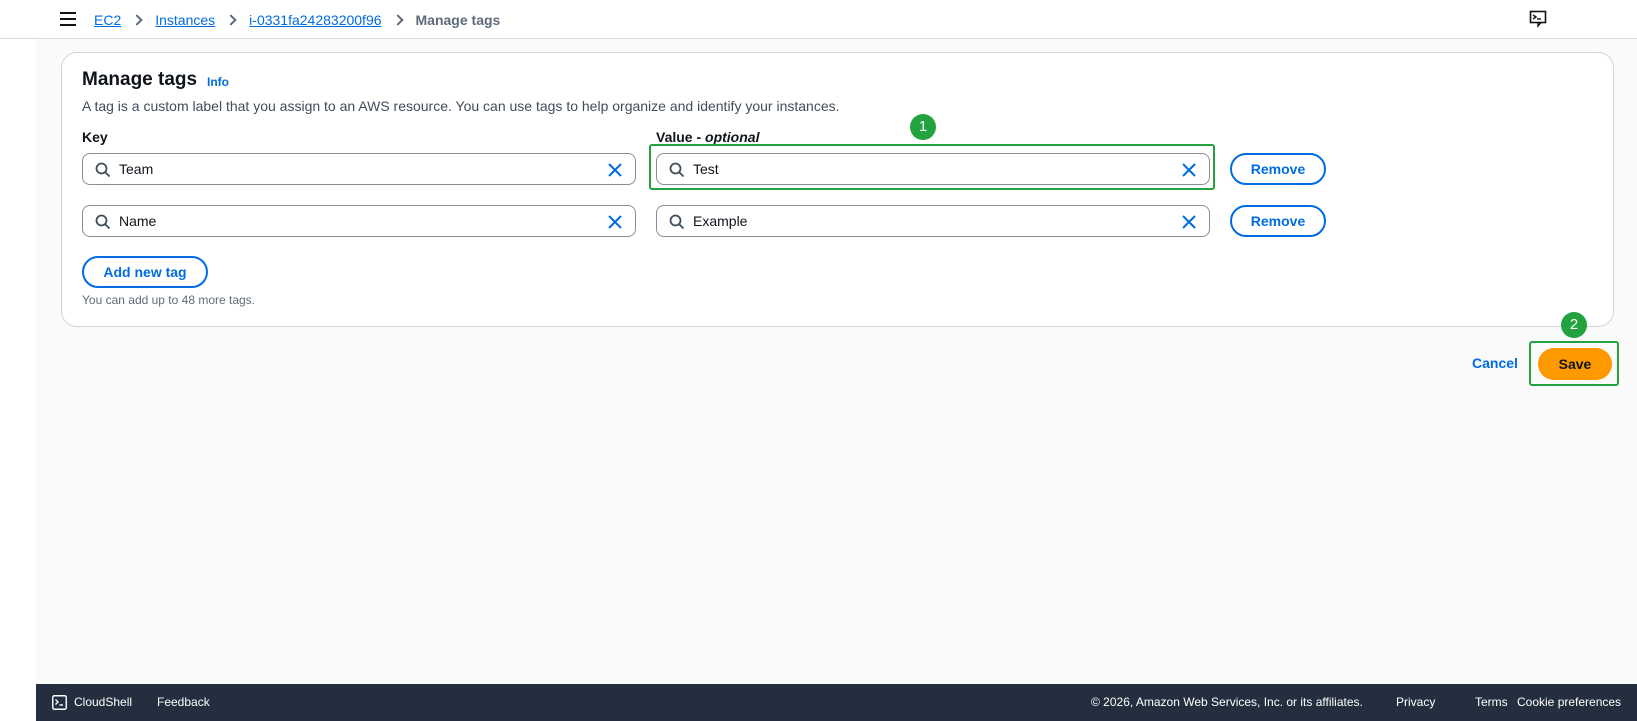 The height and width of the screenshot is (721, 1637). I want to click on feedback-link: Feedback, so click(183, 702).